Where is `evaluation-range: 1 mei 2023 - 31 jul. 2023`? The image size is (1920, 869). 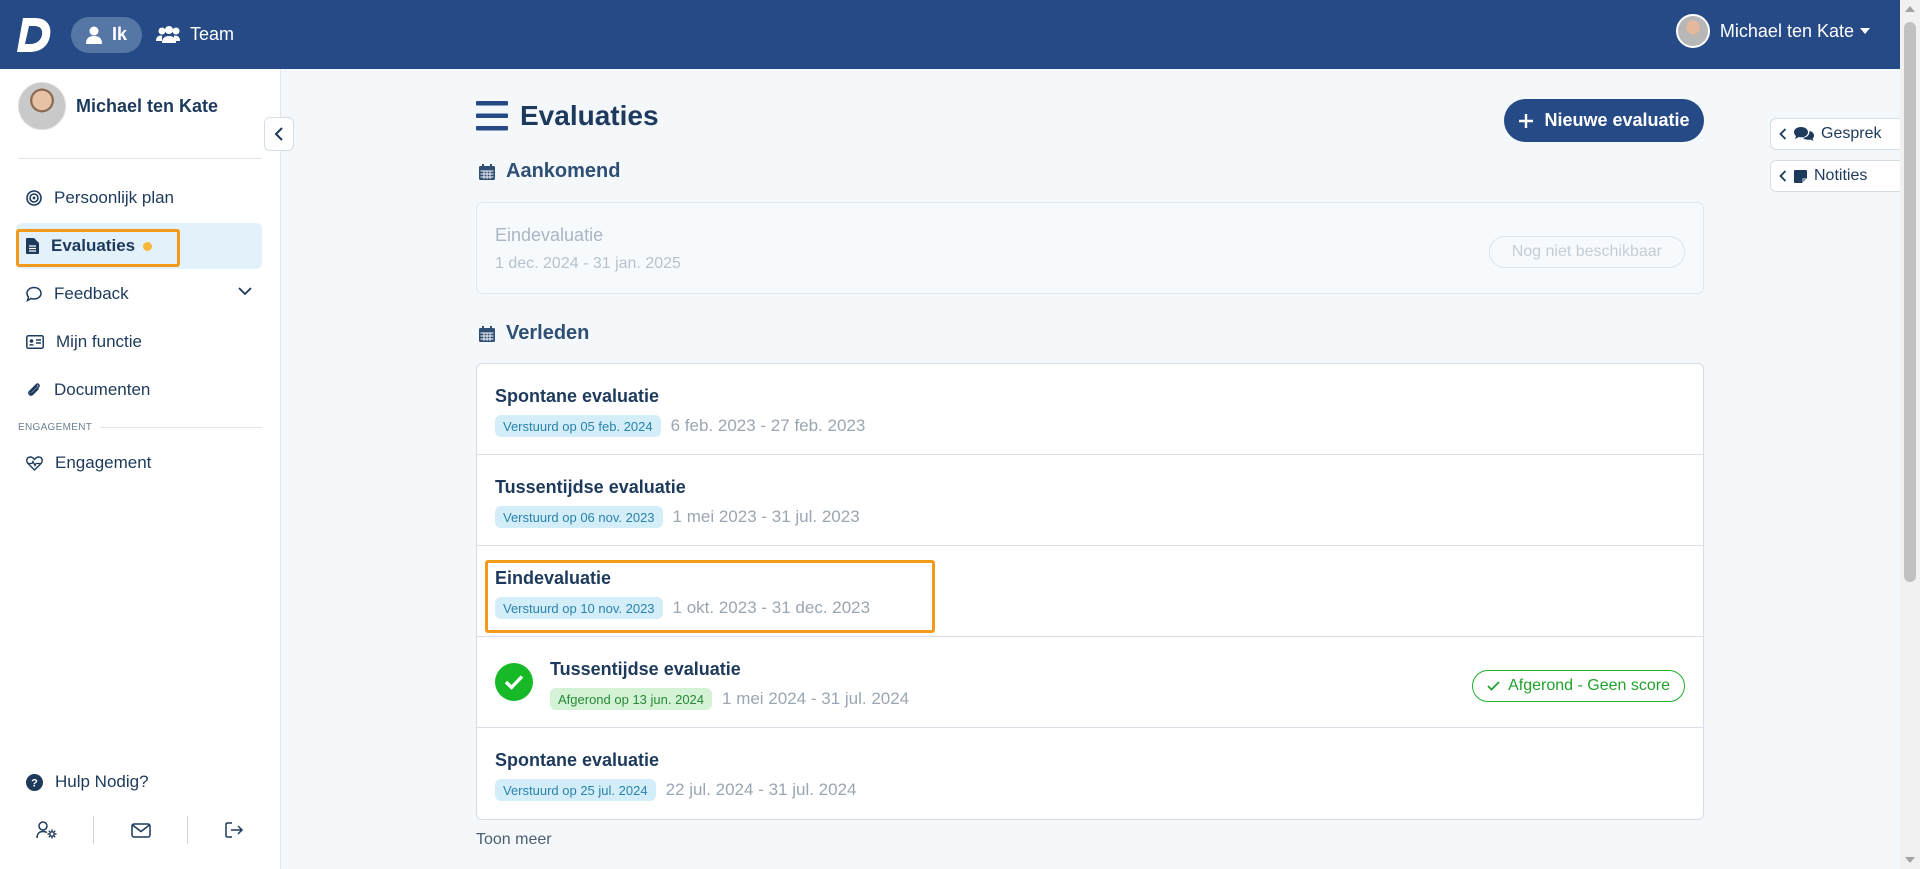 evaluation-range: 1 mei 2023 - 31 jul. 2023 is located at coordinates (766, 516).